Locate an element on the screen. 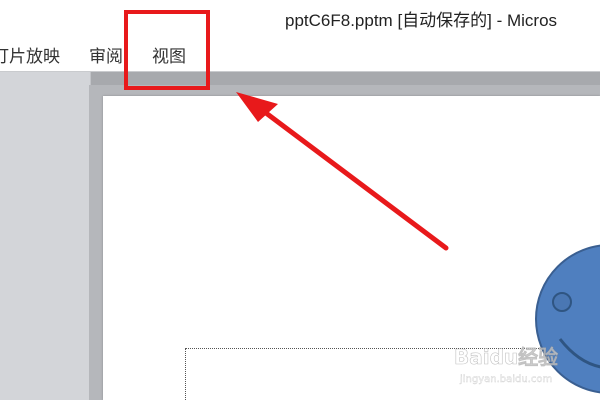 The image size is (600, 400). tab-review: 审阅 is located at coordinates (106, 54).